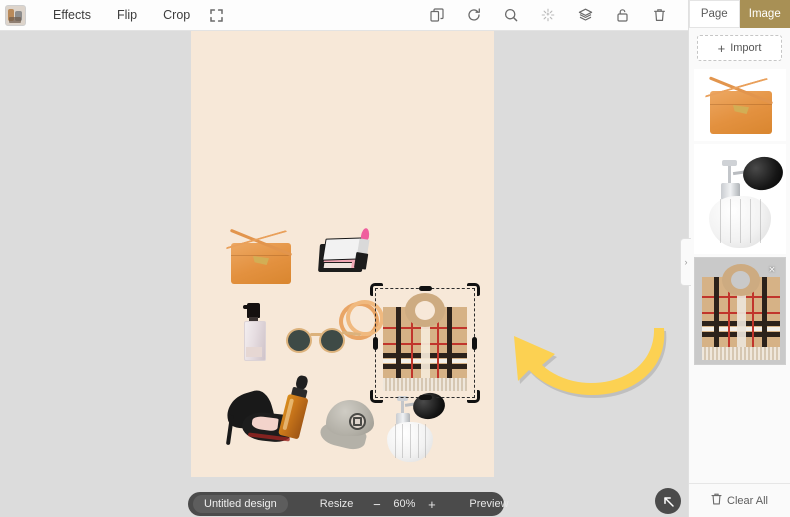 The height and width of the screenshot is (517, 790). What do you see at coordinates (473, 289) in the screenshot?
I see `resize-handle-top-right` at bounding box center [473, 289].